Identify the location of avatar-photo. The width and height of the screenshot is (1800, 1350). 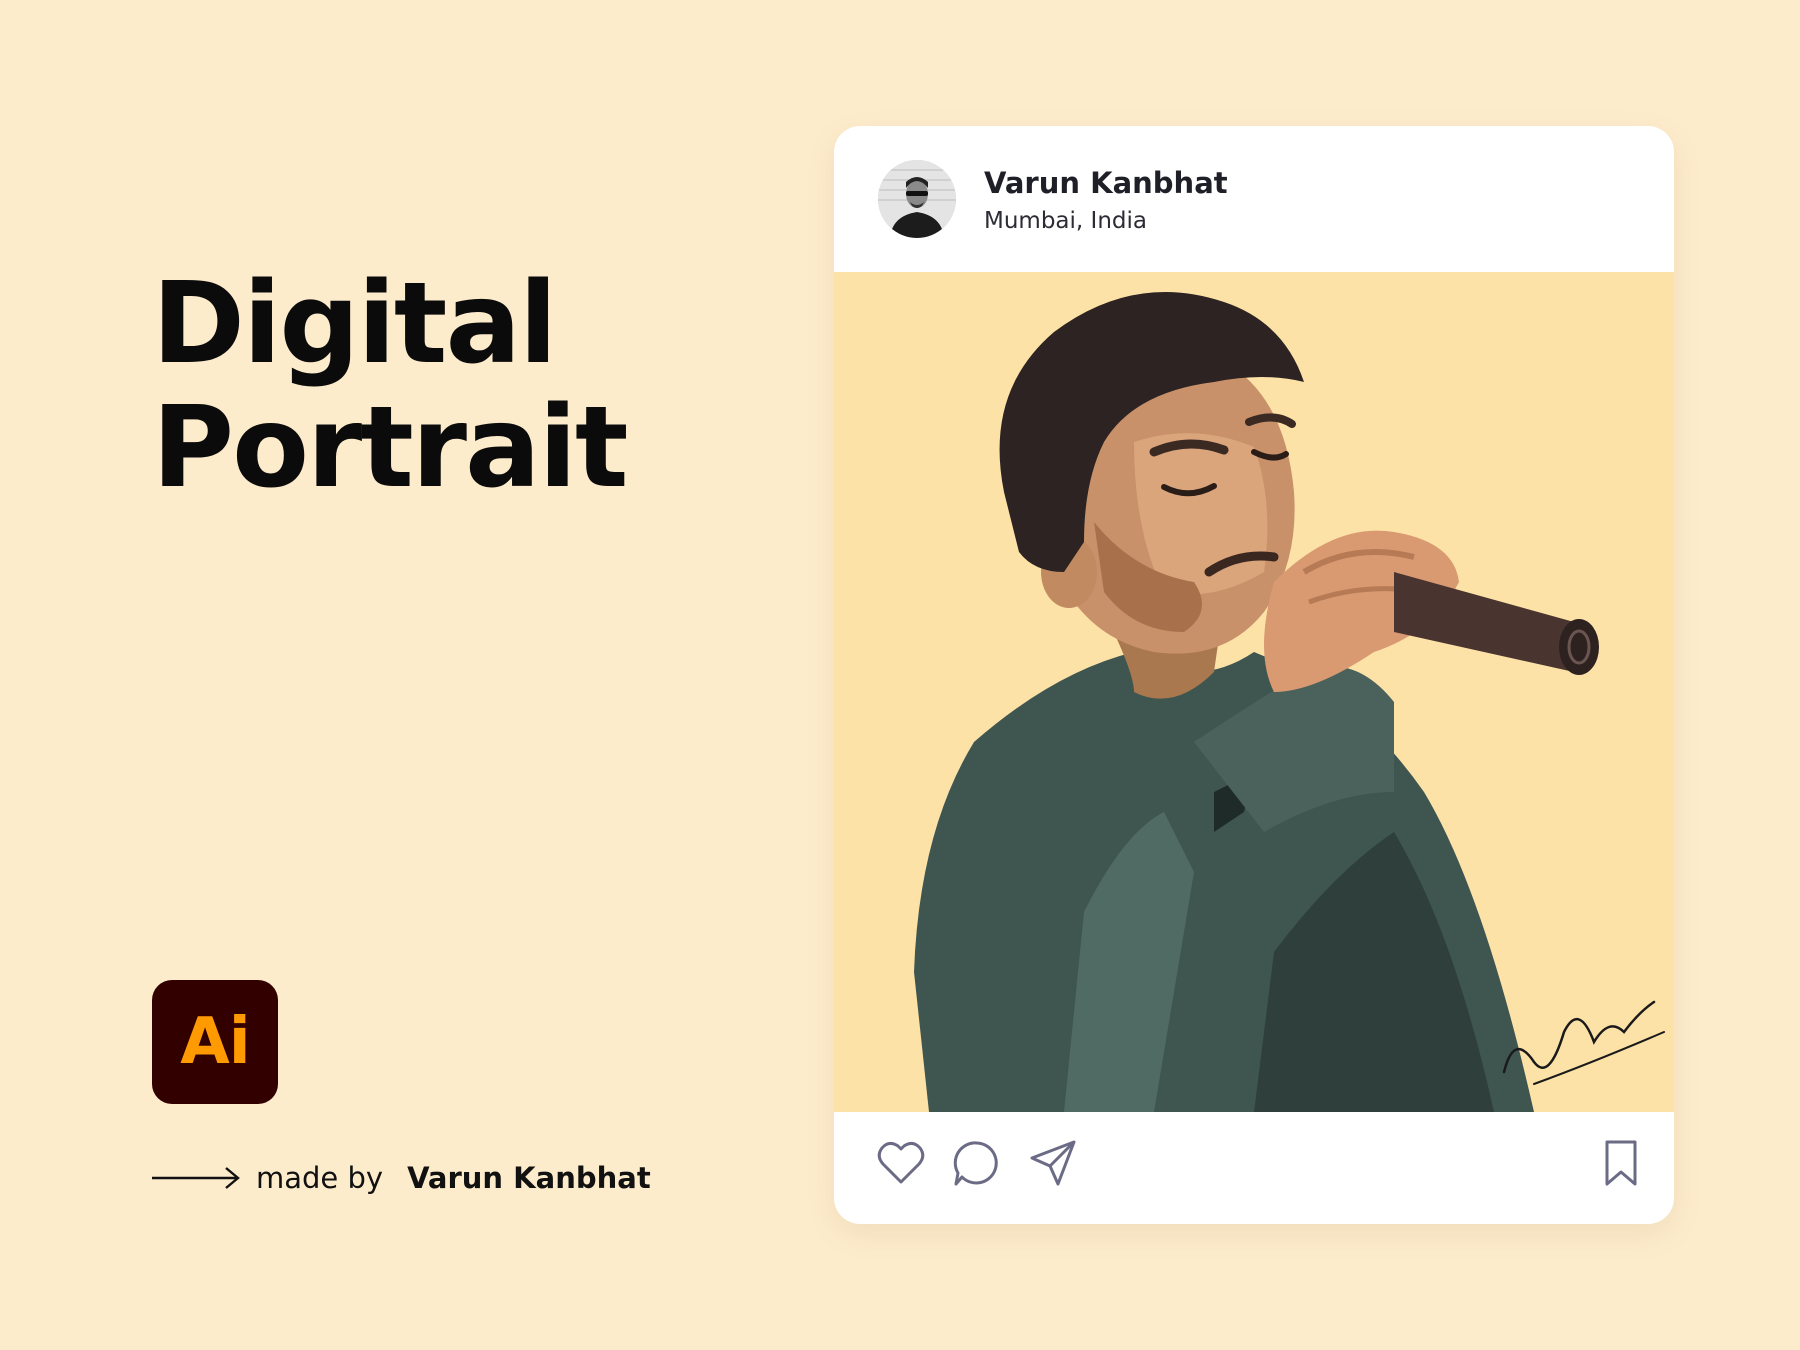
(917, 199).